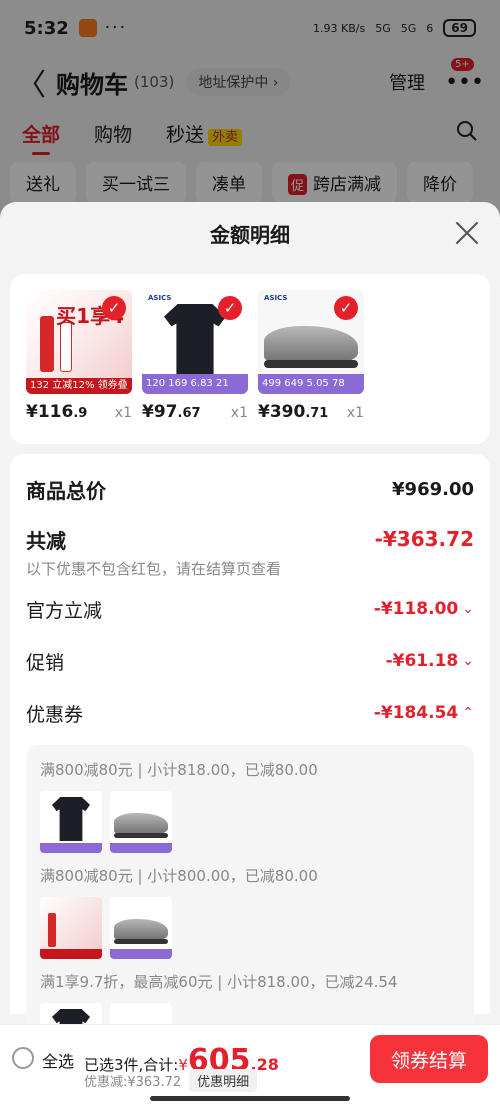 The image size is (500, 1111). Describe the element at coordinates (154, 569) in the screenshot. I see `discount-note: 以下优惠不包含红包，请在结算页查看` at that location.